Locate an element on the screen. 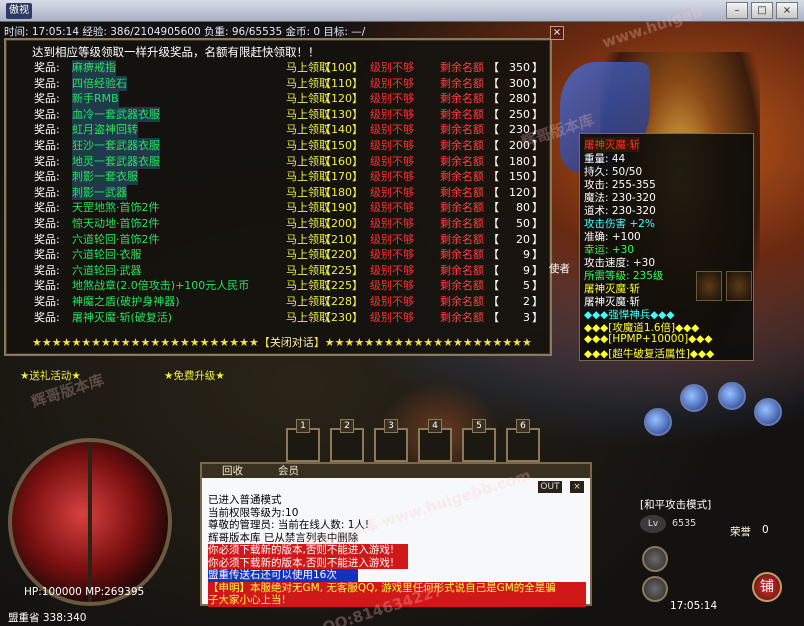 The width and height of the screenshot is (804, 626). npc-name-label: 使者 is located at coordinates (559, 268).